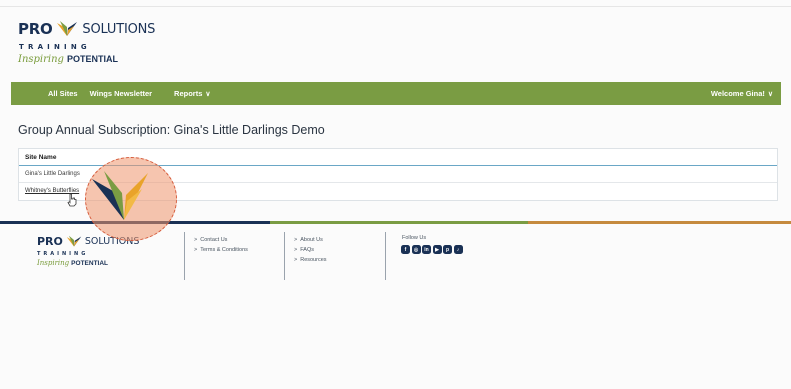 This screenshot has height=389, width=791. What do you see at coordinates (310, 260) in the screenshot?
I see `footer-link-resources: Resources` at bounding box center [310, 260].